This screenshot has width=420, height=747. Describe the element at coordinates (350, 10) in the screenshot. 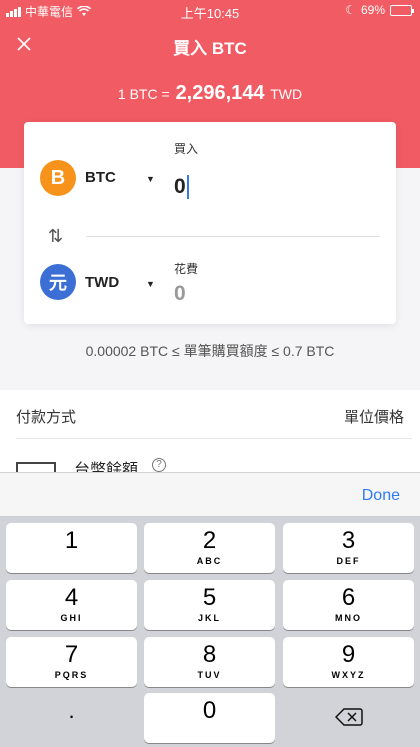

I see `moon-icon: ☾` at that location.